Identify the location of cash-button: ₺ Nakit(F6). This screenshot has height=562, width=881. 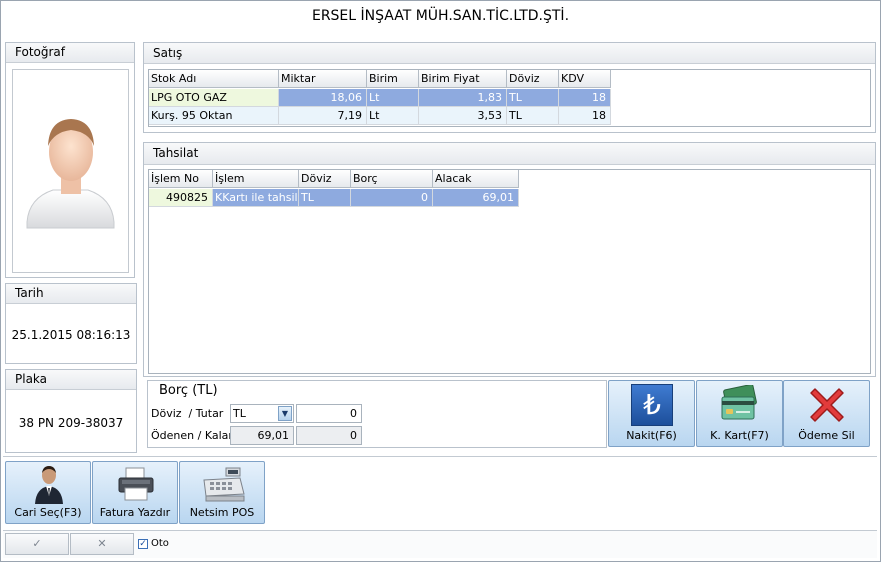
(651, 413).